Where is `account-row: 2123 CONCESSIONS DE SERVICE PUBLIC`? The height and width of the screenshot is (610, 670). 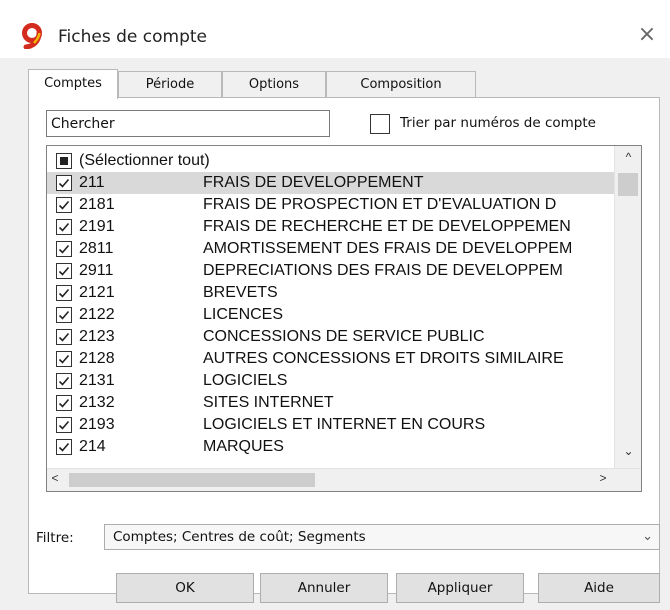 account-row: 2123 CONCESSIONS DE SERVICE PUBLIC is located at coordinates (330, 337).